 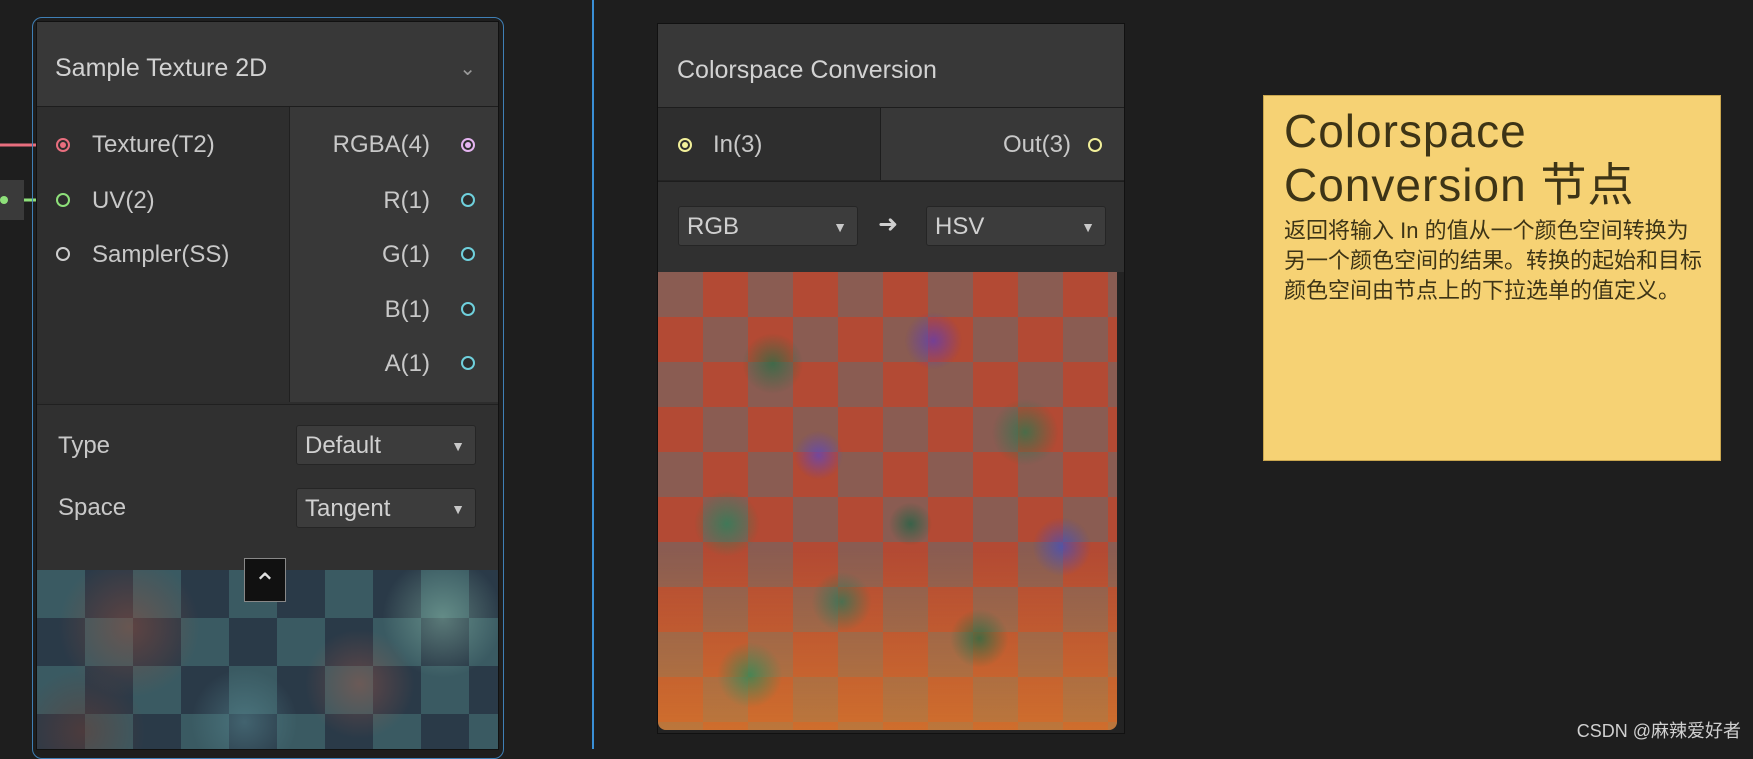 I want to click on space-dropdown: Tangent ▼, so click(x=386, y=508).